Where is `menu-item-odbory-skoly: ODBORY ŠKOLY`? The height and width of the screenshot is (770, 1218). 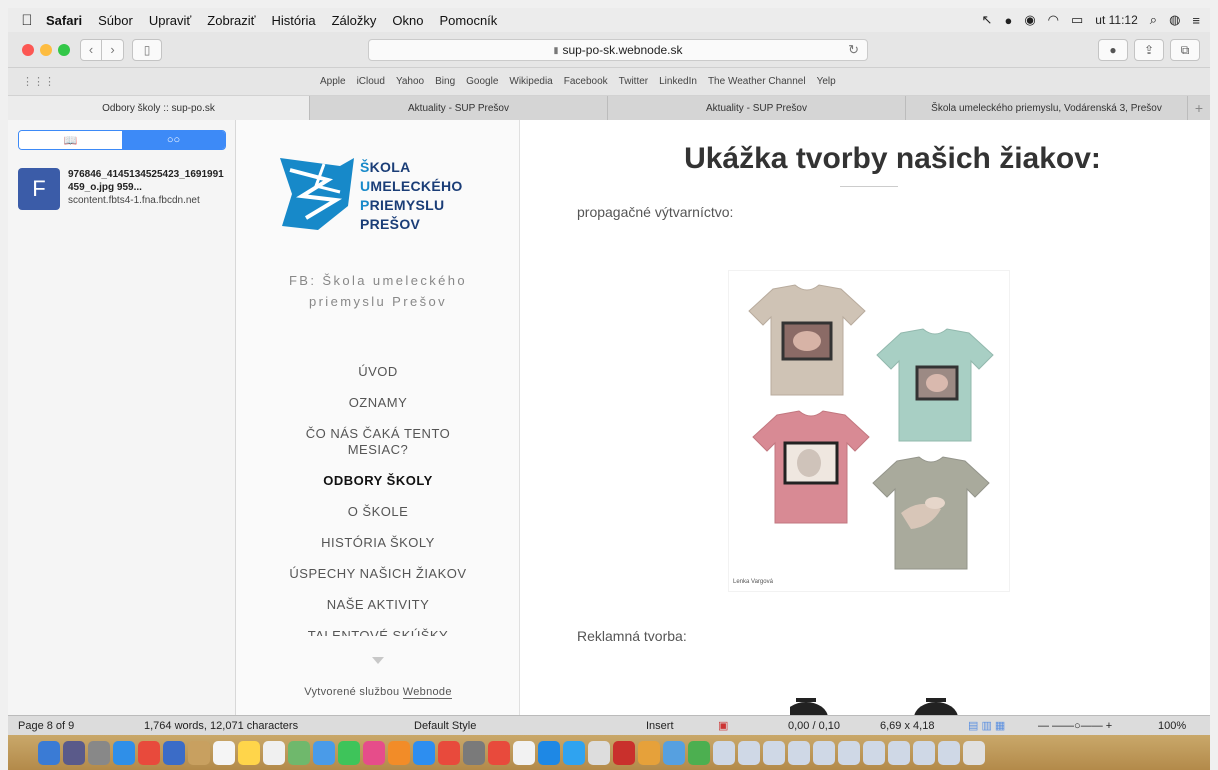 menu-item-odbory-skoly: ODBORY ŠKOLY is located at coordinates (378, 481).